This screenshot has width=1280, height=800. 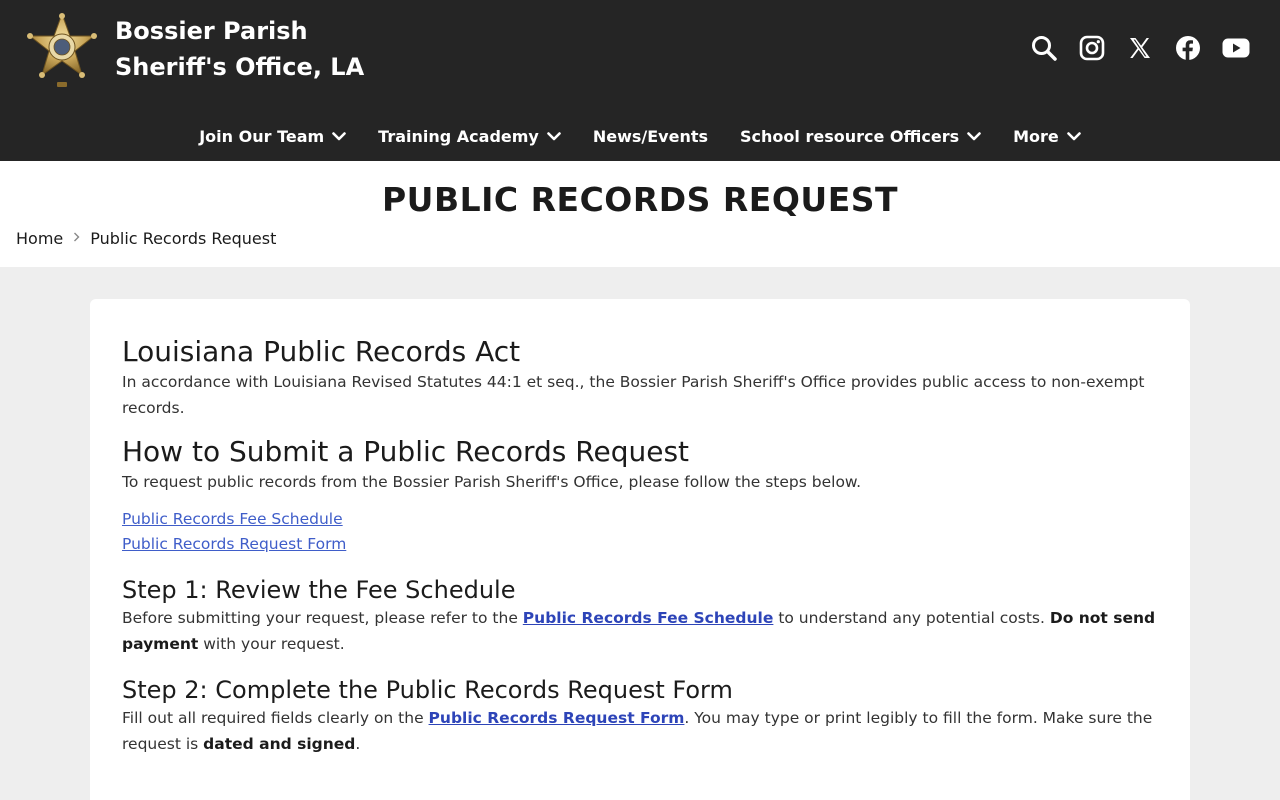 I want to click on instagram-icon, so click(x=1092, y=48).